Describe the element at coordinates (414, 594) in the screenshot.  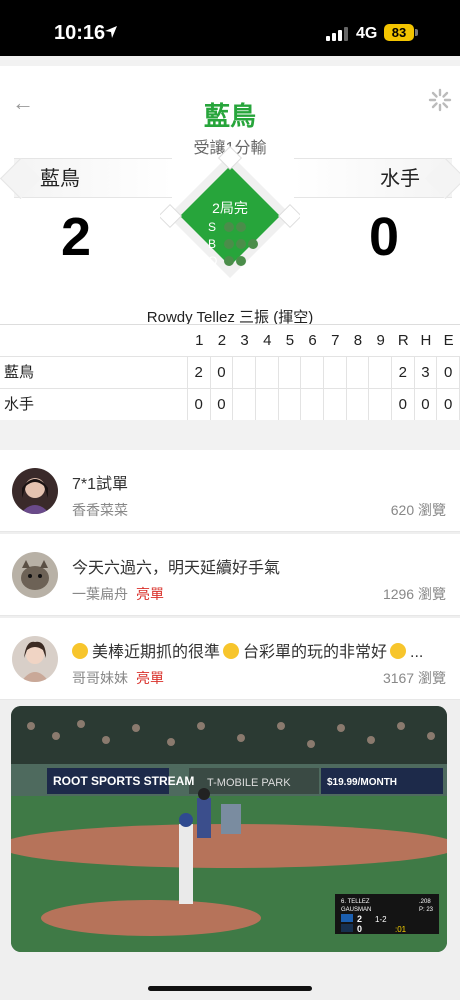
I see `post-views: 1296 瀏覽` at that location.